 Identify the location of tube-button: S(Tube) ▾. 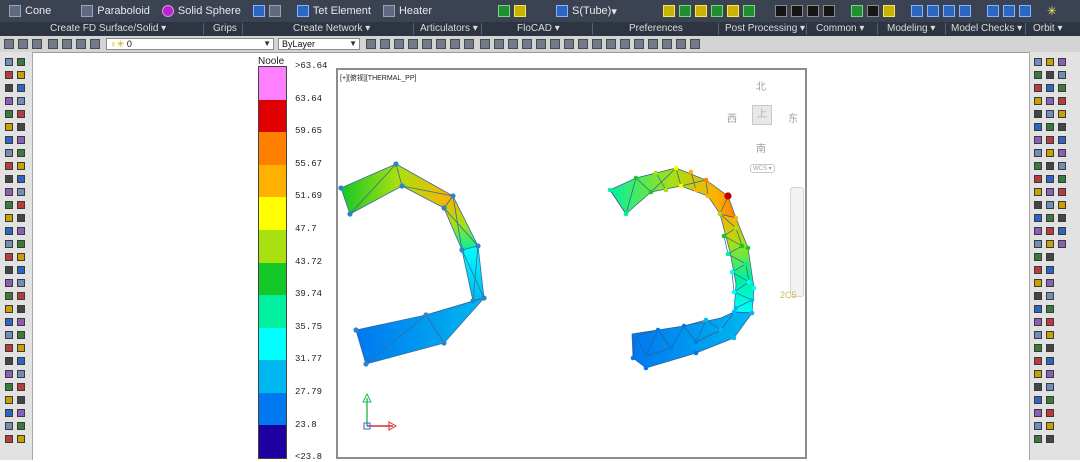
(586, 11).